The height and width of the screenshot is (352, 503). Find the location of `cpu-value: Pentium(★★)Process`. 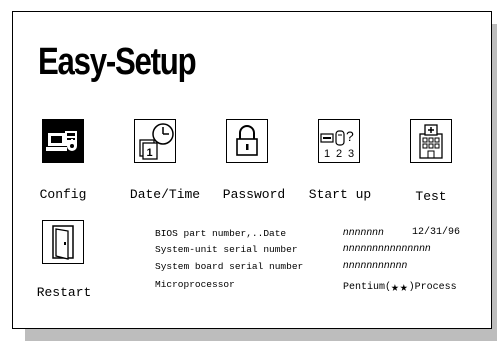

cpu-value: Pentium(★★)Process is located at coordinates (400, 286).